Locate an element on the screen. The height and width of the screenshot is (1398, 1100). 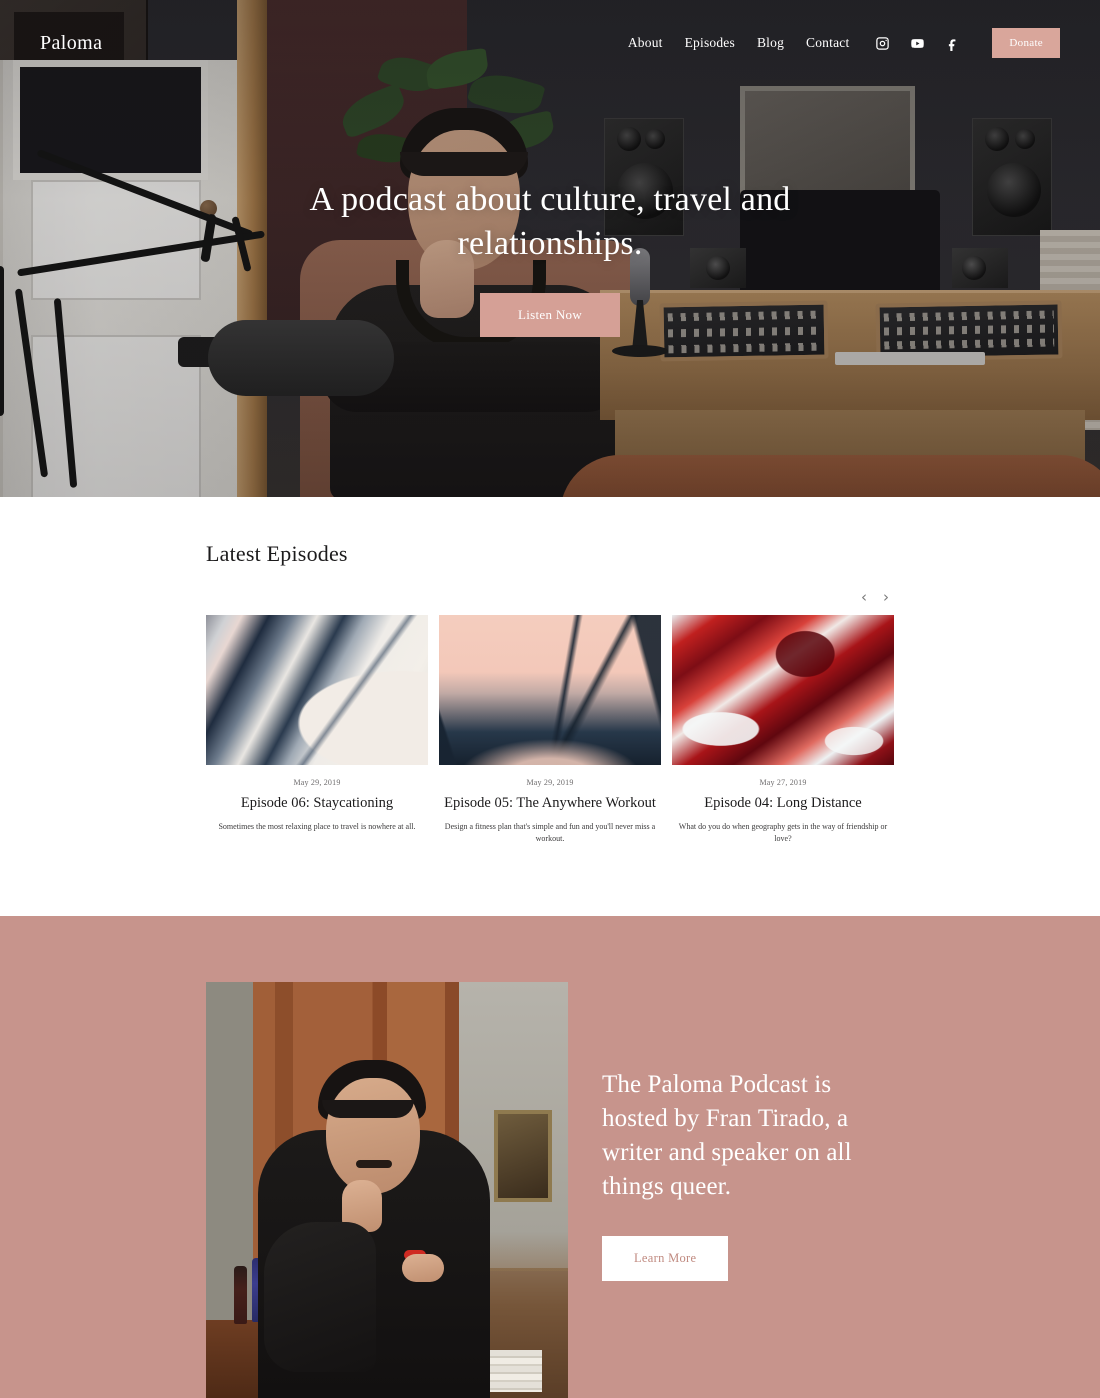
nav-link-contact: Contact is located at coordinates (827, 43).